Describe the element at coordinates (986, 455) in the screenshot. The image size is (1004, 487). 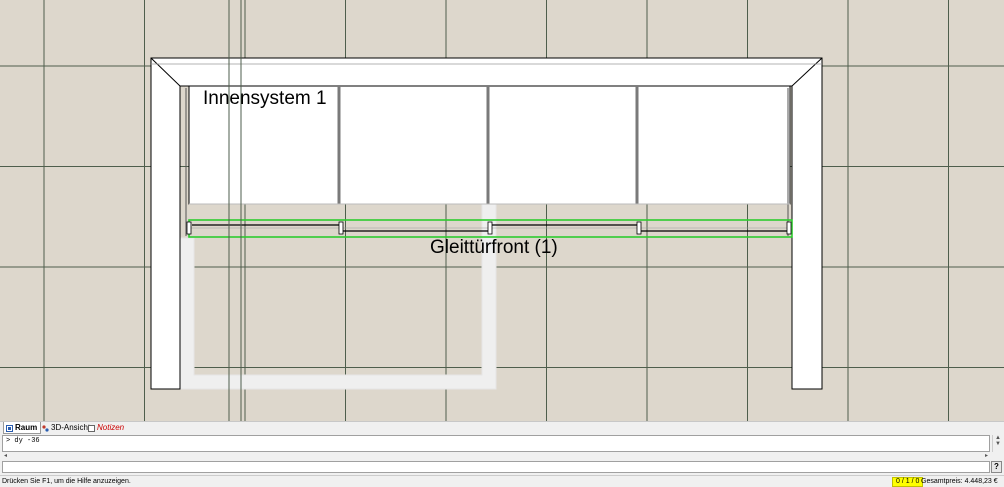
I see `scroll-right-icon: ▸` at that location.